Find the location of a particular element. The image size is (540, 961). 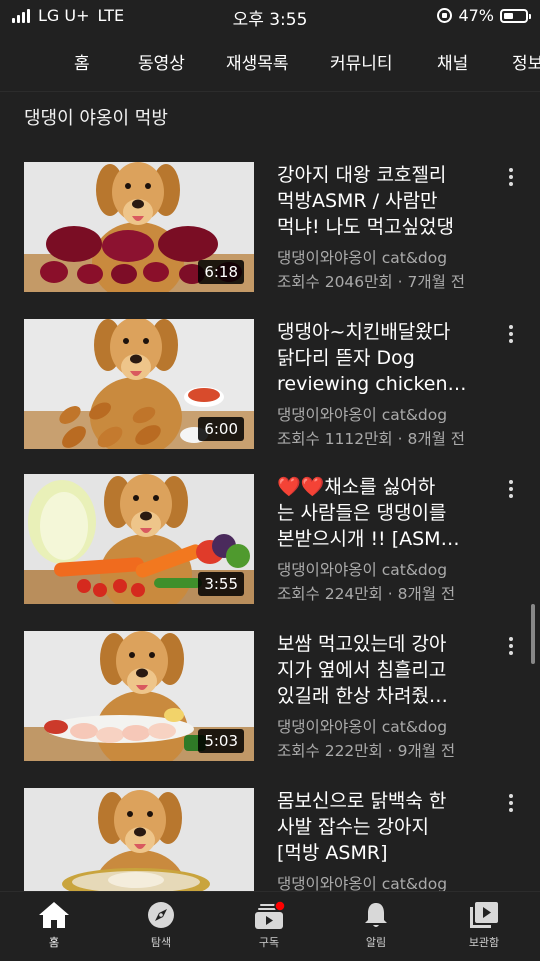

video-meta: 조회수 2046만회 · 7개월 전 is located at coordinates (371, 282).